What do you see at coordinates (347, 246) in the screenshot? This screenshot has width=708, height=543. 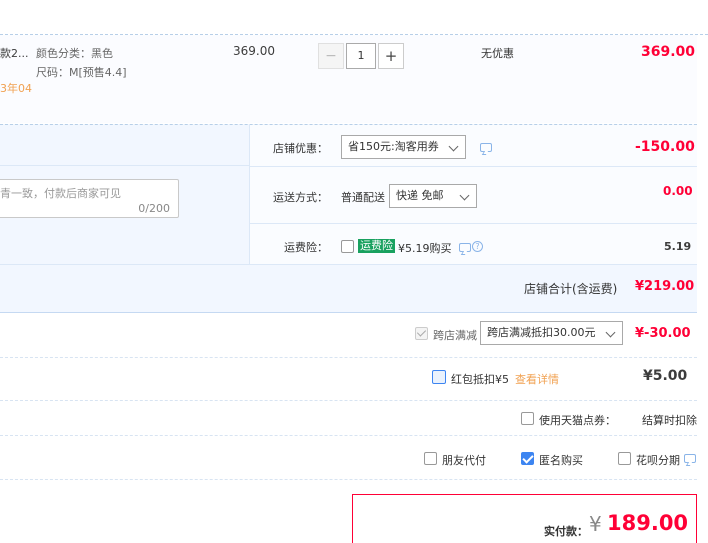 I see `insurance-checkbox` at bounding box center [347, 246].